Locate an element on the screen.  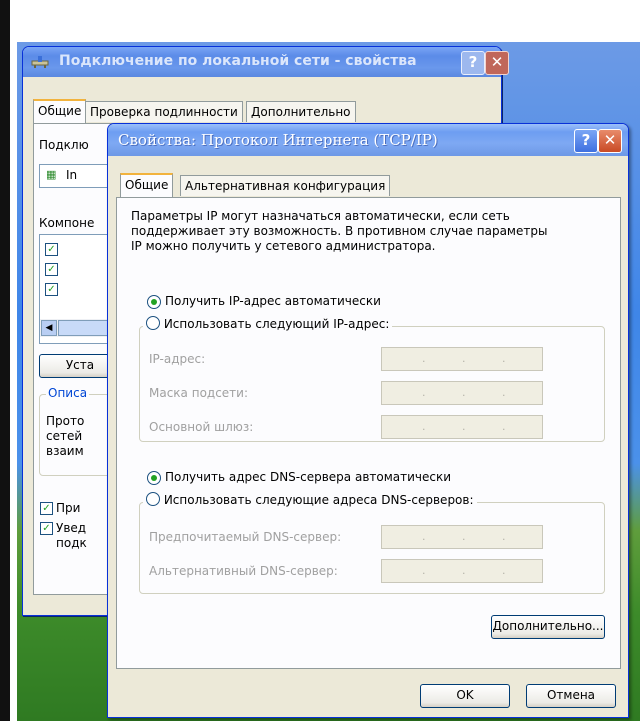
left-dark-bar is located at coordinates (5, 360).